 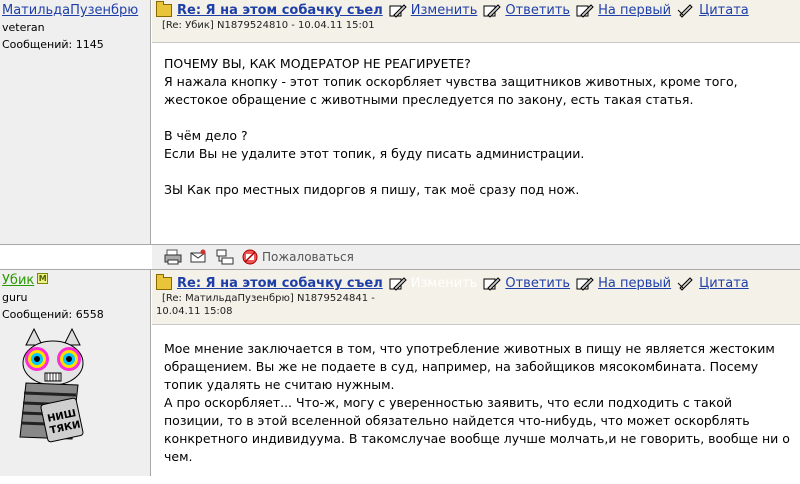 What do you see at coordinates (53, 314) in the screenshot?
I see `post2-message-count: Сообщений: 6558` at bounding box center [53, 314].